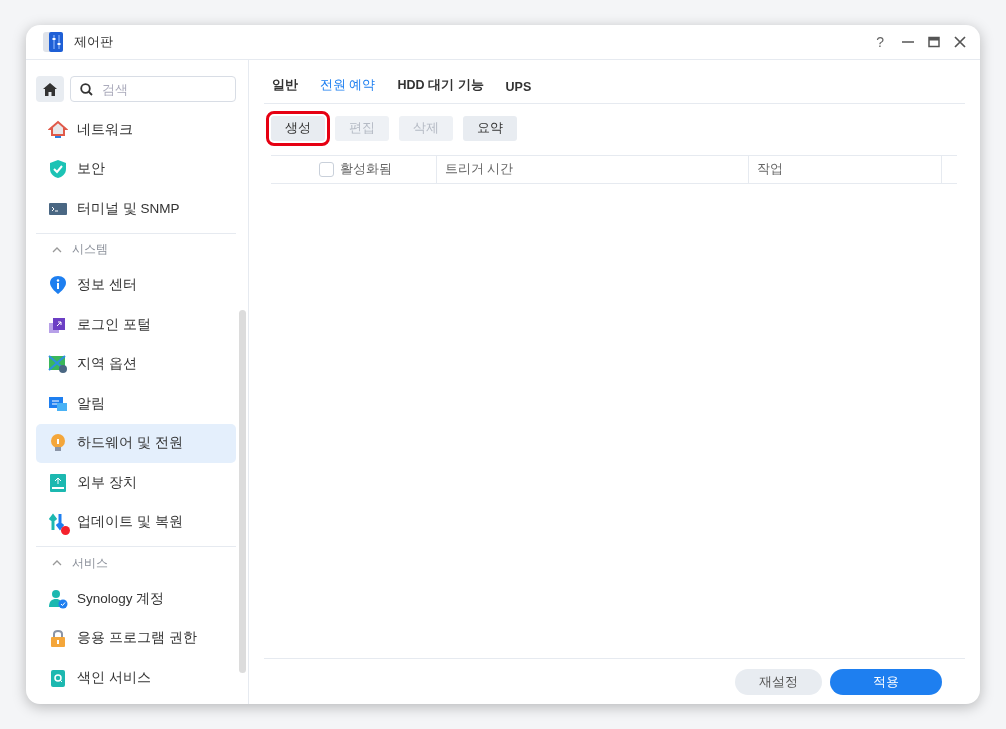  Describe the element at coordinates (136, 209) in the screenshot. I see `sidebar-item: 터미널 및 SNMP` at that location.